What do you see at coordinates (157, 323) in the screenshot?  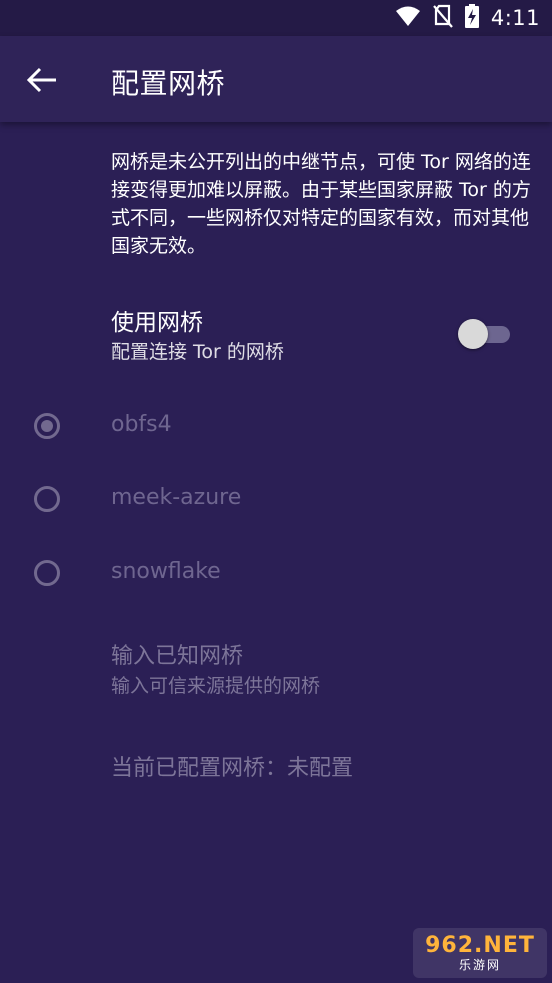 I see `use-bridges-title: 使用网桥` at bounding box center [157, 323].